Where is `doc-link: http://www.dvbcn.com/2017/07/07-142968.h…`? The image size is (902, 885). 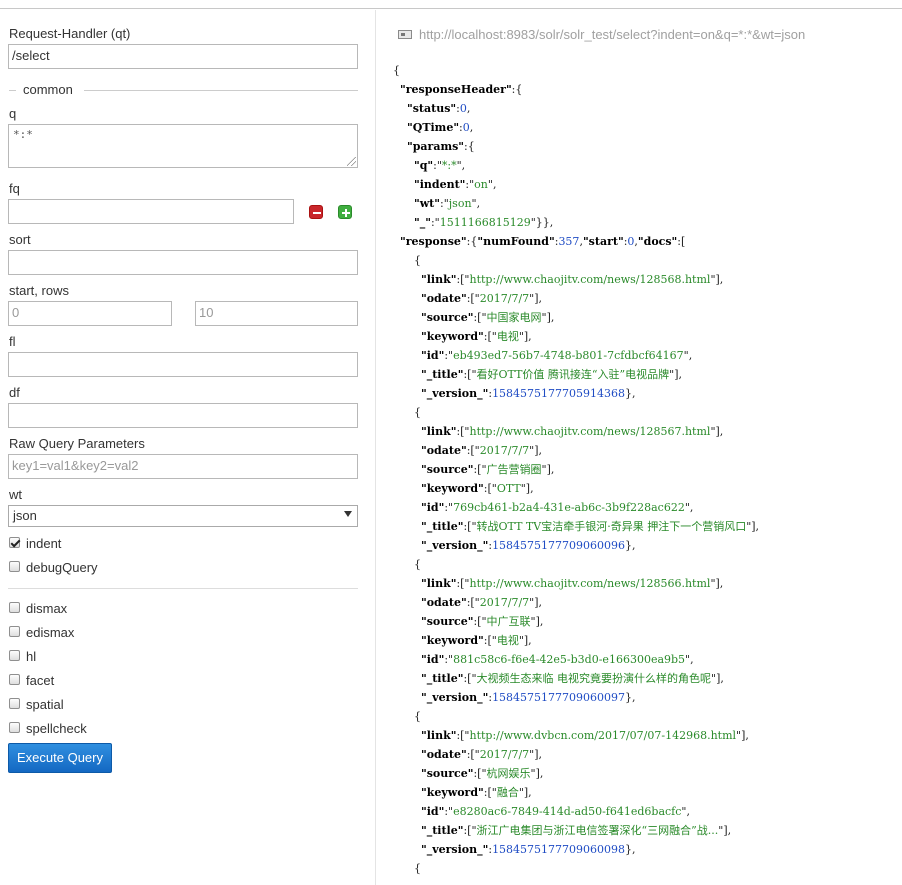
doc-link: http://www.dvbcn.com/2017/07/07-142968.h… is located at coordinates (603, 735).